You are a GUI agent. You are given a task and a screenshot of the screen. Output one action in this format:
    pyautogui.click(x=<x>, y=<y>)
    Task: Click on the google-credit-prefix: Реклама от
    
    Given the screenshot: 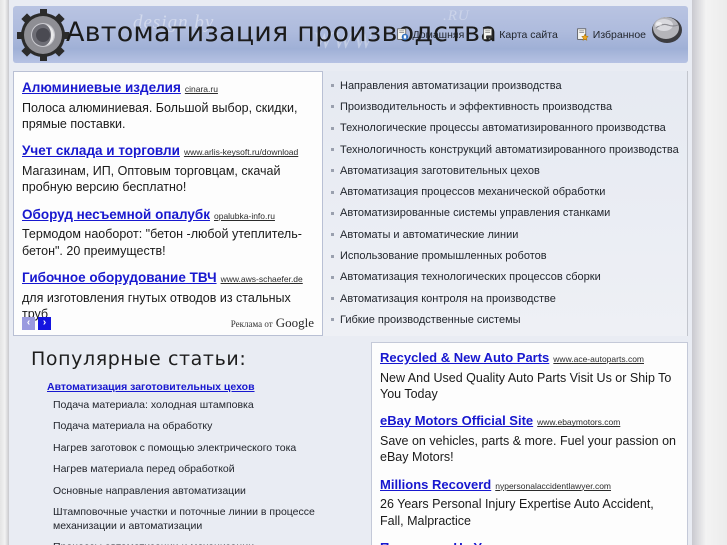 What is the action you would take?
    pyautogui.click(x=251, y=324)
    